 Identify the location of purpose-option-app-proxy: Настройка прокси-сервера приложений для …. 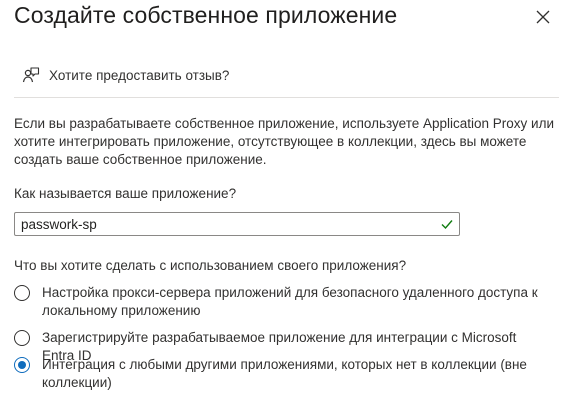
(278, 302).